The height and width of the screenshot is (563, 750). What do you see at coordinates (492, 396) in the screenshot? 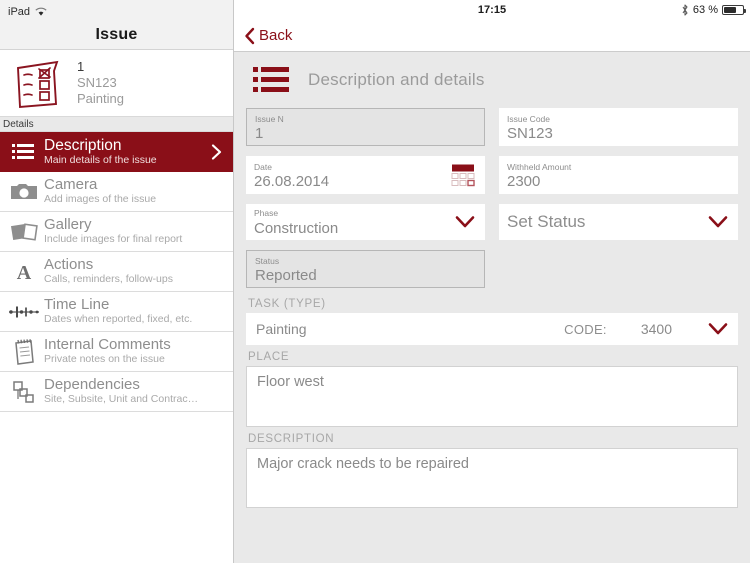
I see `place-textarea: Floor west` at bounding box center [492, 396].